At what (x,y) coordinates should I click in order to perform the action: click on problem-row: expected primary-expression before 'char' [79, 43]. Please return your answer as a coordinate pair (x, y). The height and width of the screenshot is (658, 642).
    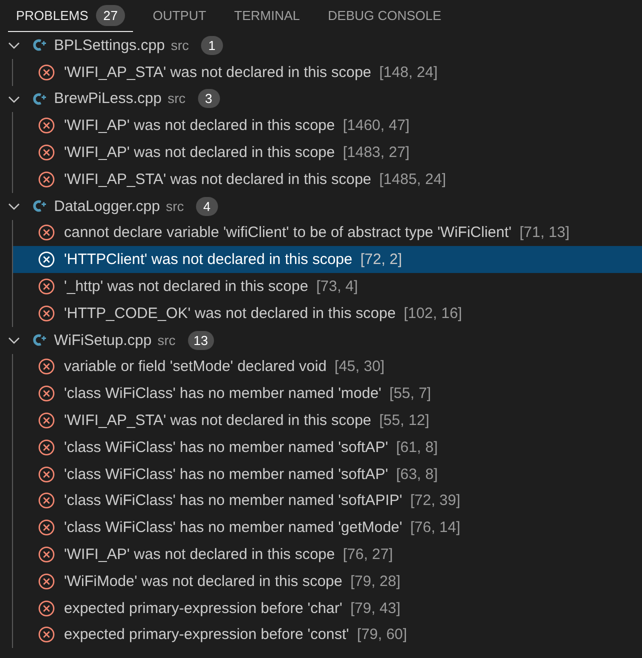
    Looking at the image, I should click on (327, 608).